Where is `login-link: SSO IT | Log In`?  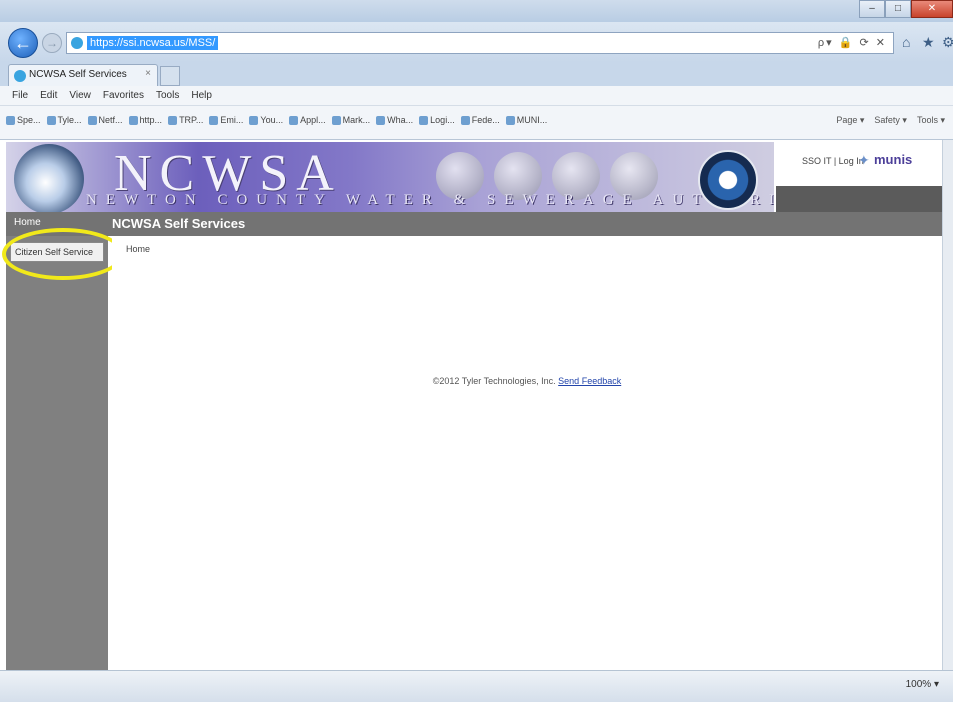 login-link: SSO IT | Log In is located at coordinates (833, 161).